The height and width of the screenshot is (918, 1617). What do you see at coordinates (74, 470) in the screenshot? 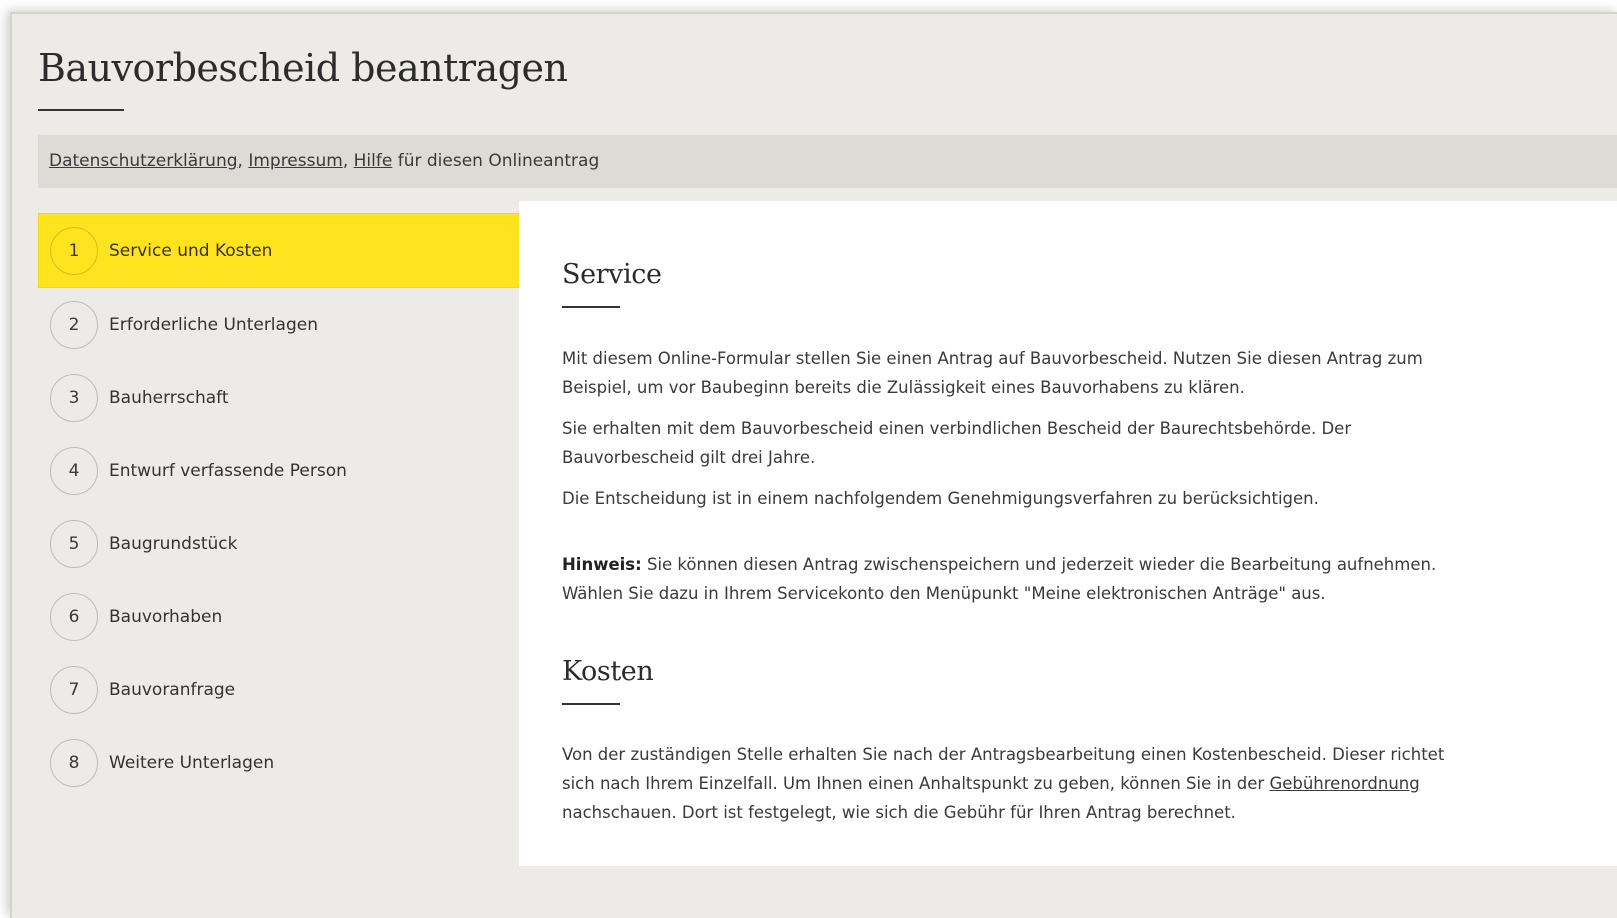
I see `step-number: 4` at bounding box center [74, 470].